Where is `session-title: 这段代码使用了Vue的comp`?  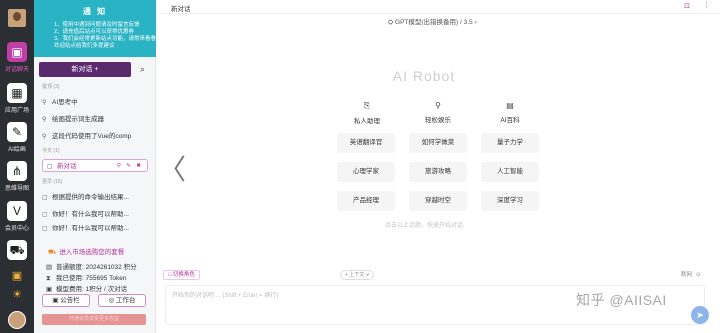 session-title: 这段代码使用了Vue的comp is located at coordinates (92, 136).